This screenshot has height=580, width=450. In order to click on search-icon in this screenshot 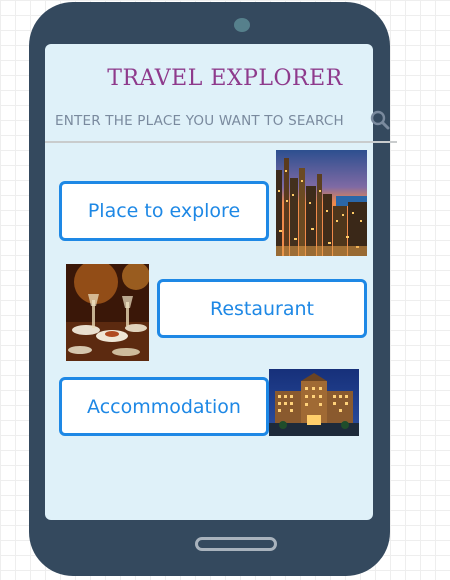, I will do `click(380, 120)`.